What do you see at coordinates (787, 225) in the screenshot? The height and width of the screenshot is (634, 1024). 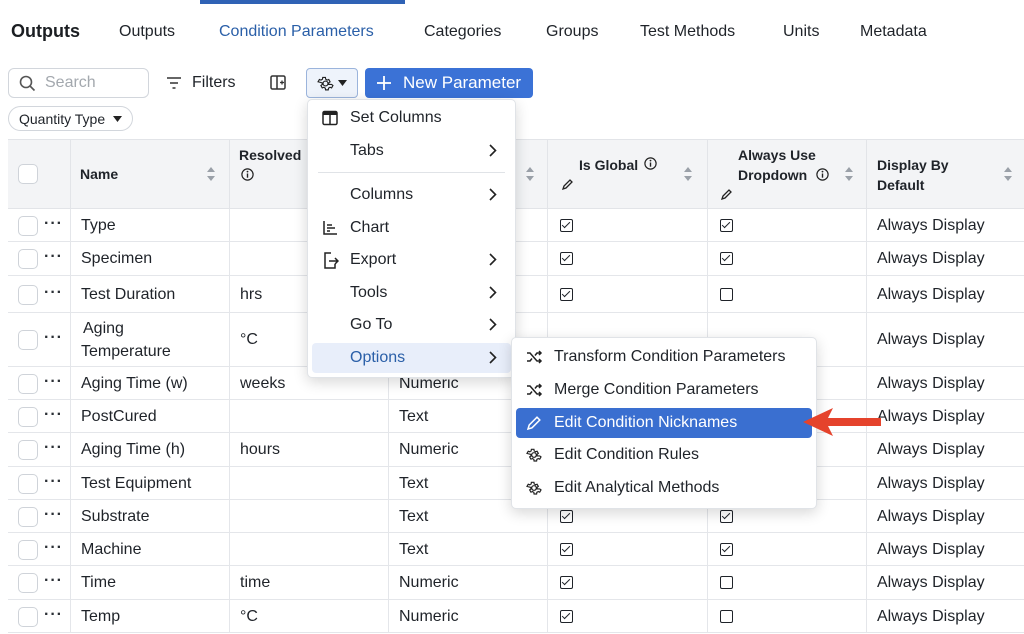 I see `row-dropdown-cell` at bounding box center [787, 225].